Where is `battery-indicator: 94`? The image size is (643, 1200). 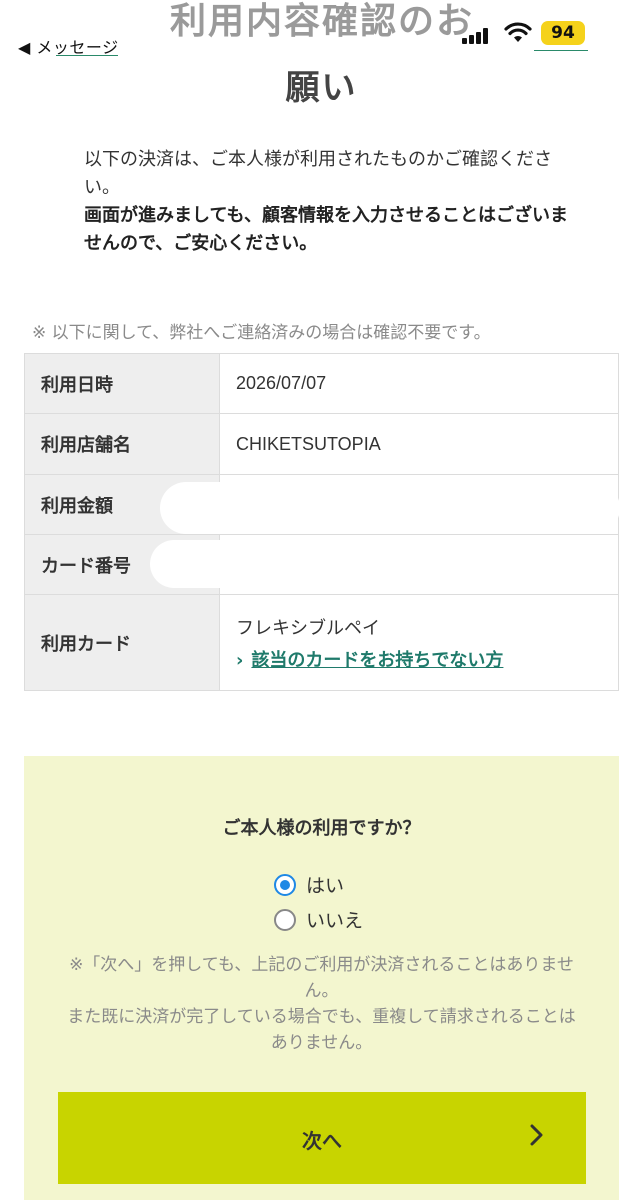
battery-indicator: 94 is located at coordinates (563, 33).